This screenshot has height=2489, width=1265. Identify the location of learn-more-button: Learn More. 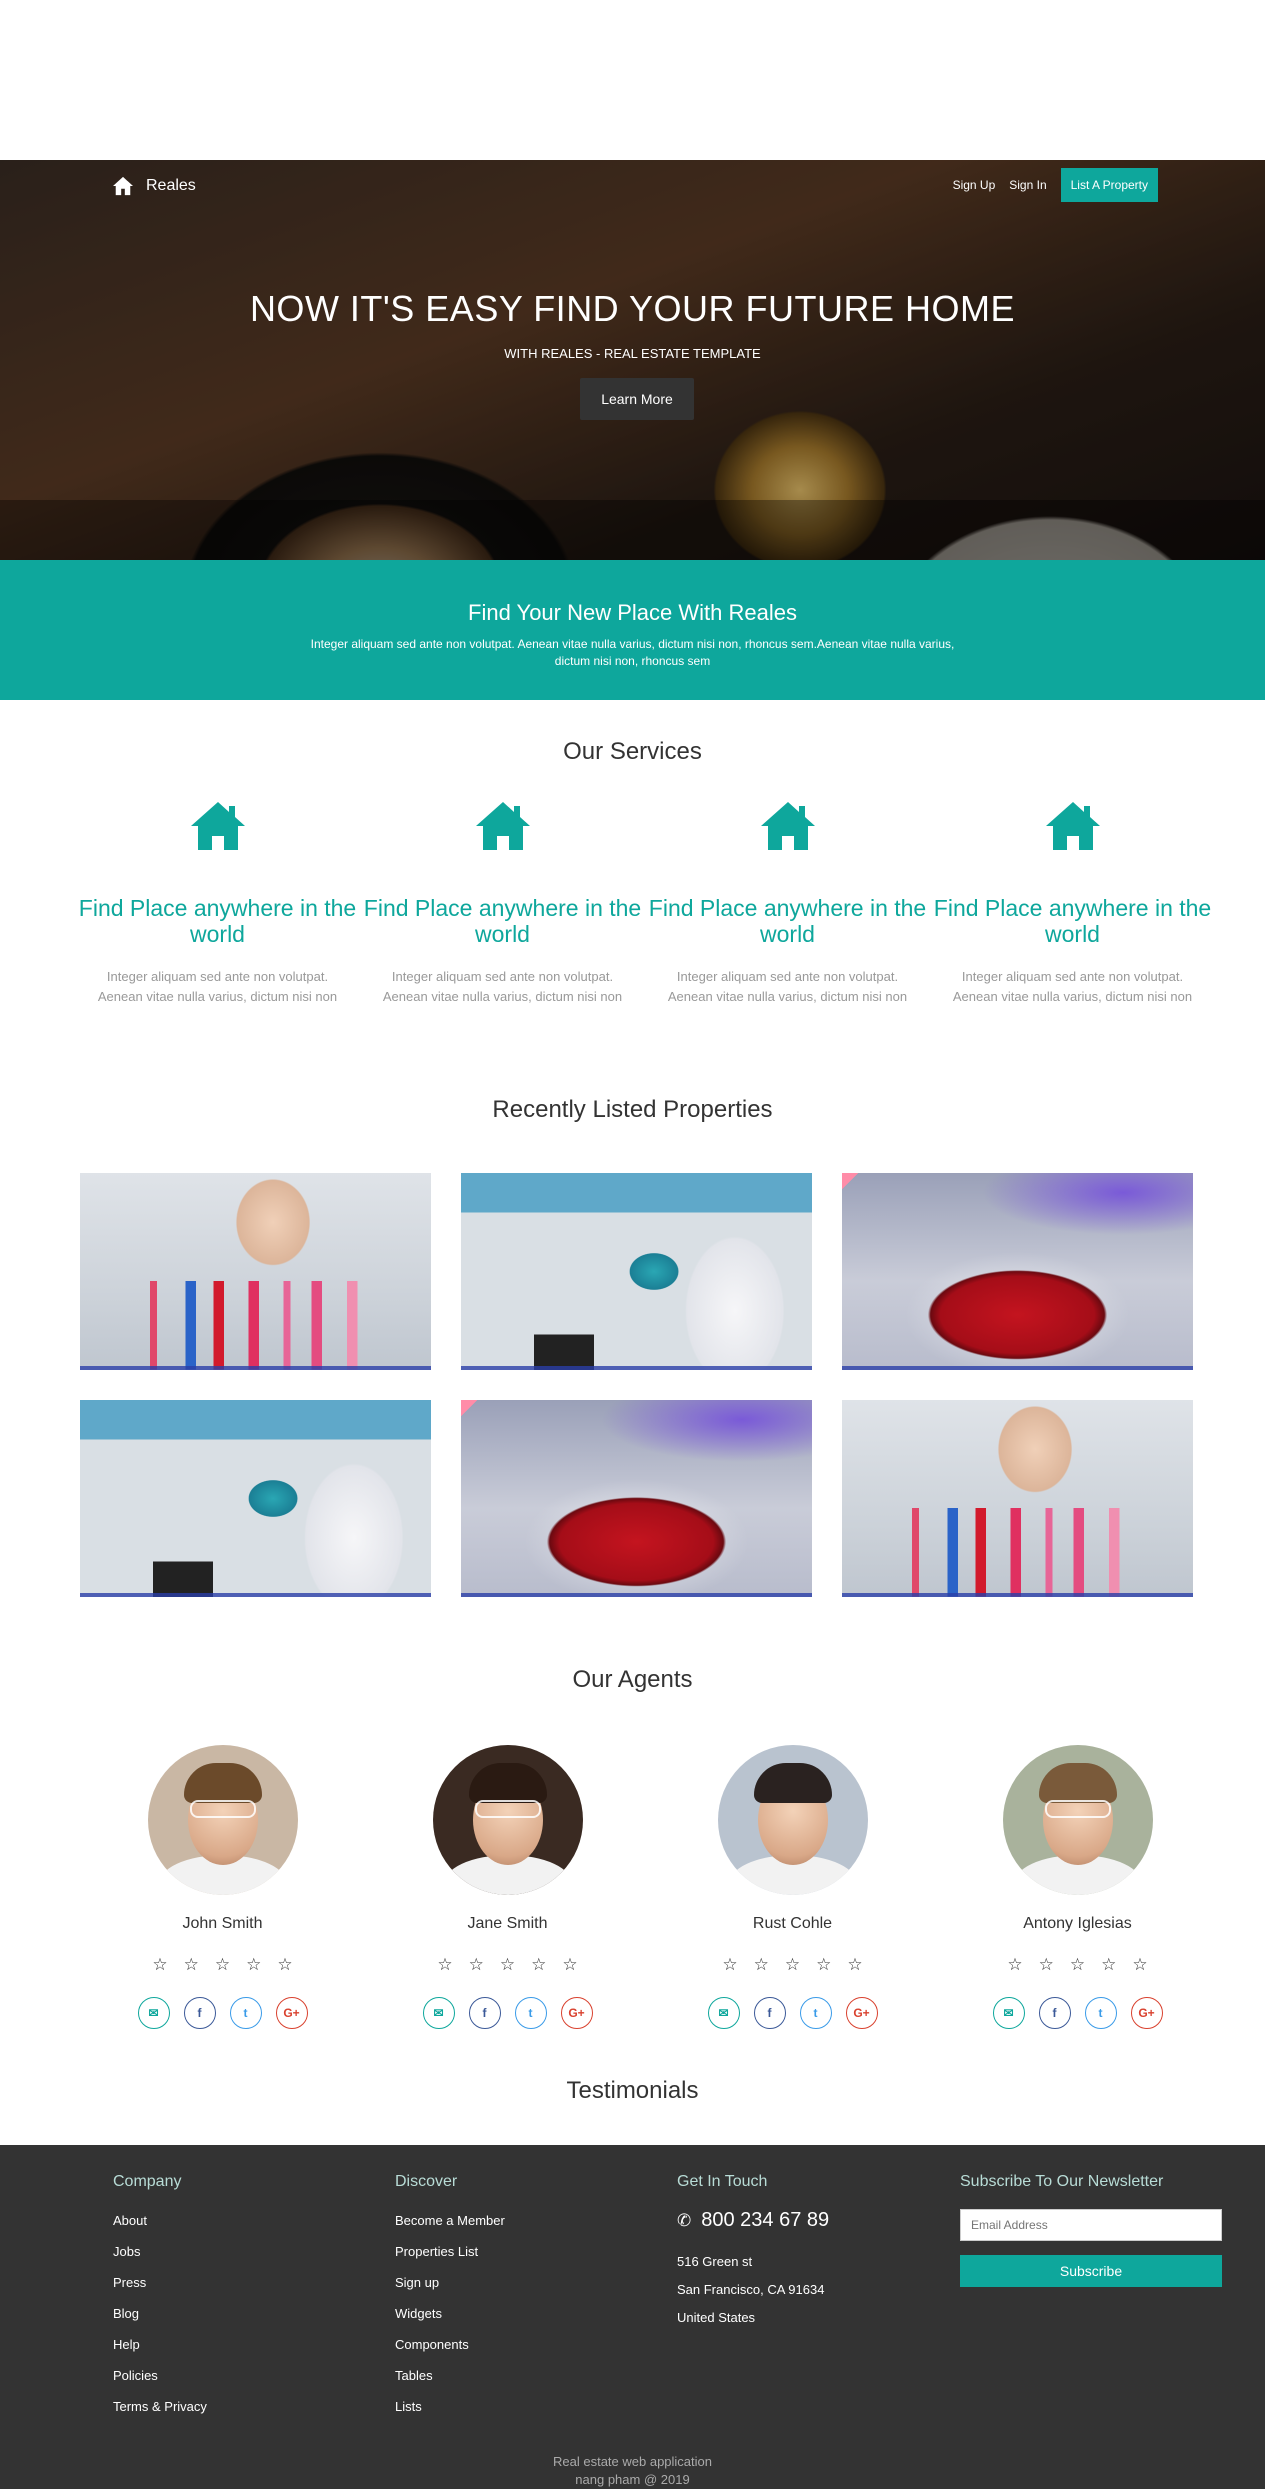
(637, 399).